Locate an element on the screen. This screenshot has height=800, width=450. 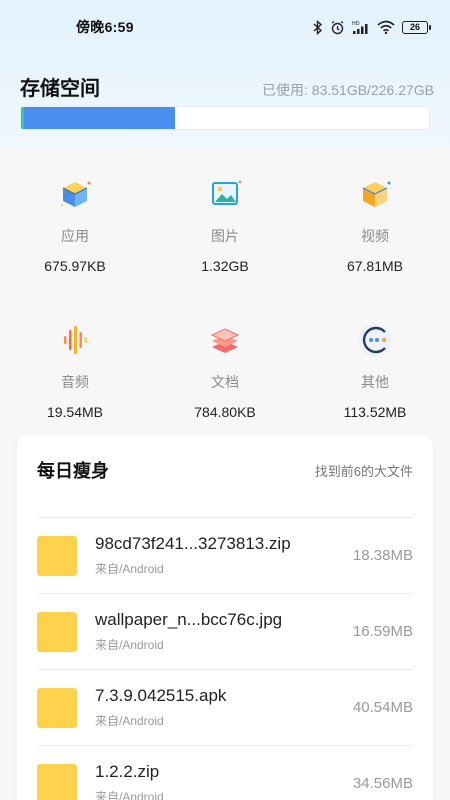
hd-signal-icon: HD is located at coordinates (361, 27).